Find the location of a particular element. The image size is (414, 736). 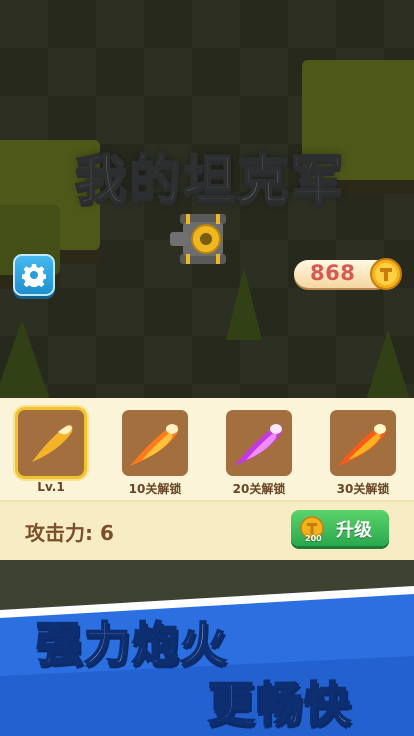

gear-icon is located at coordinates (34, 275).